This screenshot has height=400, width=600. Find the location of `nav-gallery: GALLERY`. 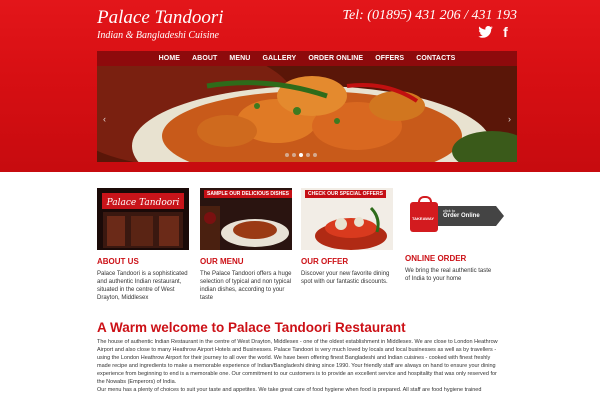

nav-gallery: GALLERY is located at coordinates (279, 58).